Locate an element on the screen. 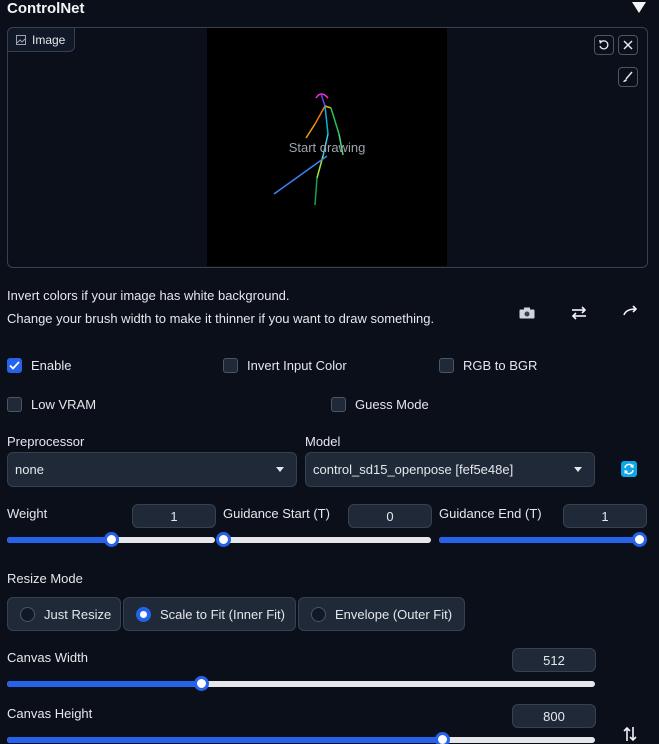 The image size is (659, 744). brush-button is located at coordinates (628, 77).